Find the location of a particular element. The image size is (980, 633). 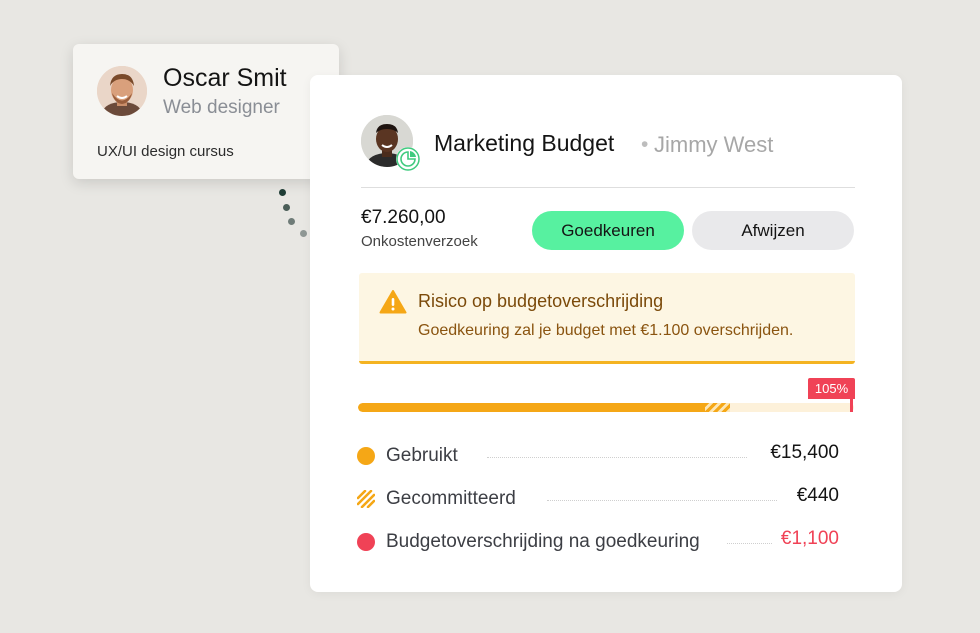

person-avatar-icon is located at coordinates (122, 91).